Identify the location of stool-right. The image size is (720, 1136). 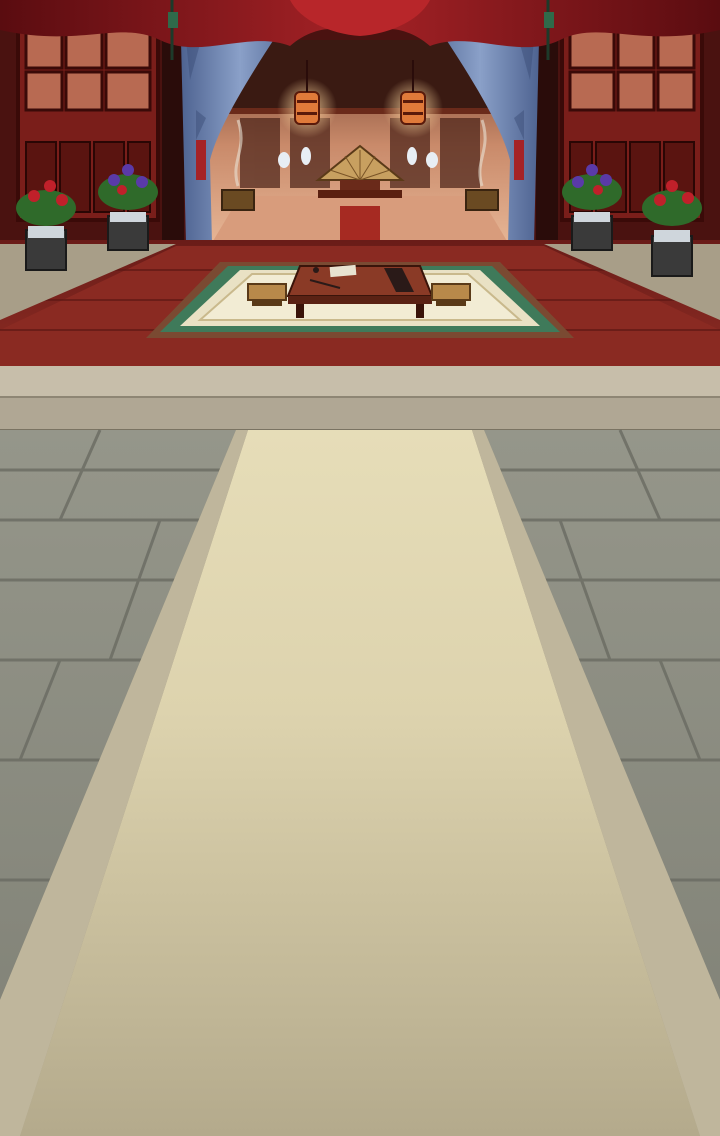
(451, 294).